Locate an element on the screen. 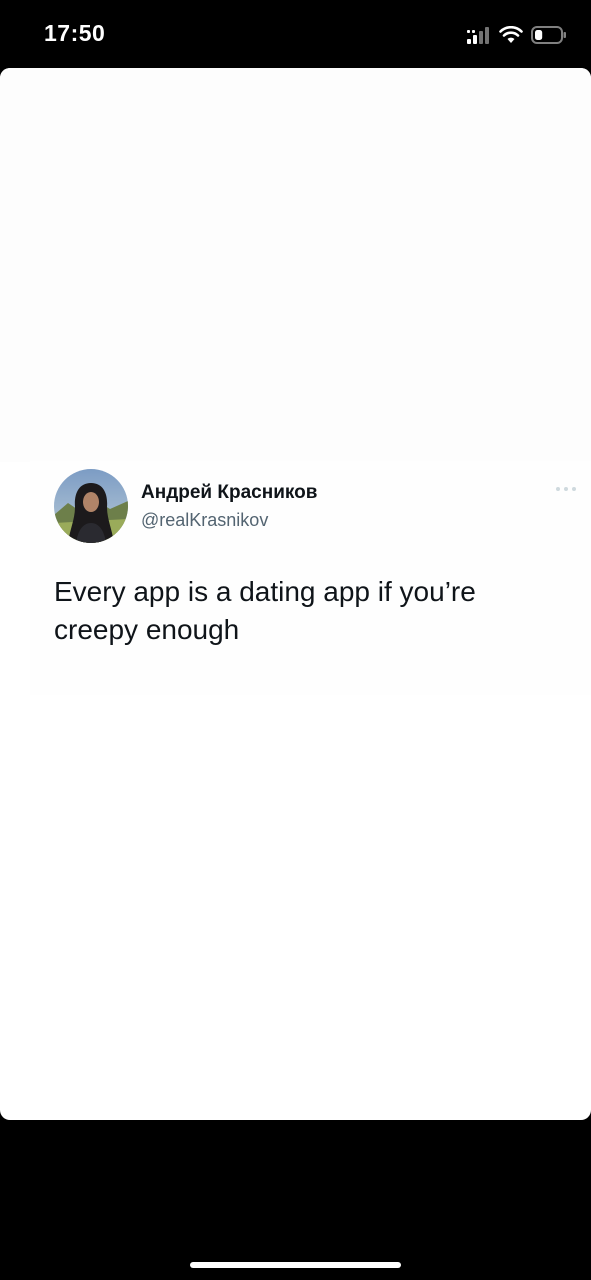 The width and height of the screenshot is (591, 1280). home-indicator is located at coordinates (295, 1265).